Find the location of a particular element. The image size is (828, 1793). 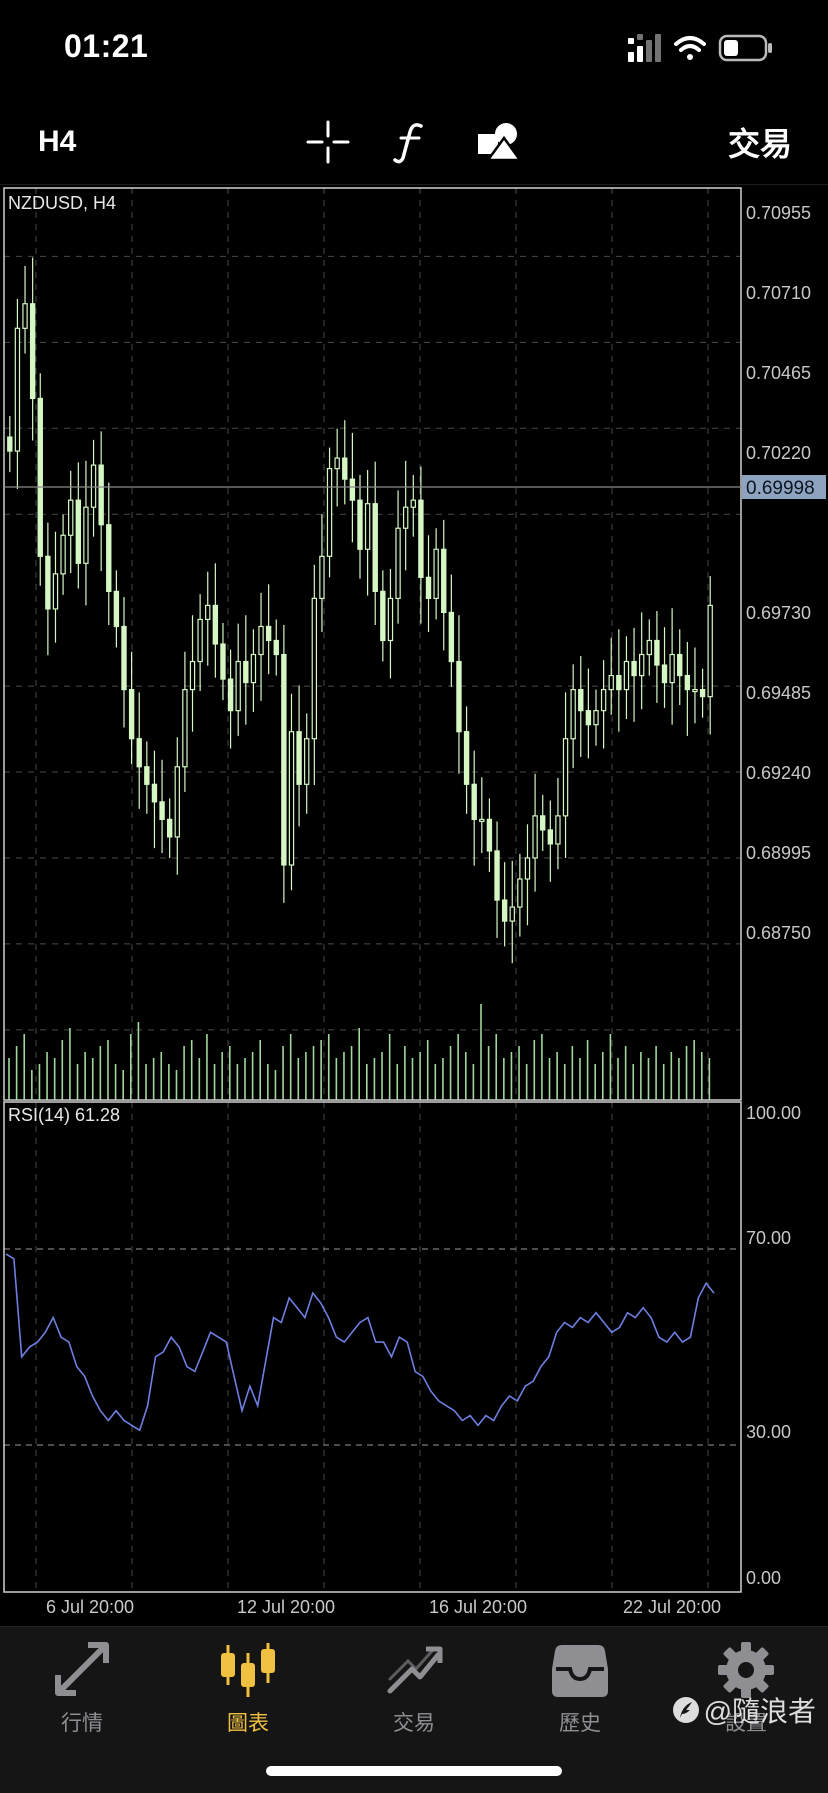

indicators-button is located at coordinates (410, 142).